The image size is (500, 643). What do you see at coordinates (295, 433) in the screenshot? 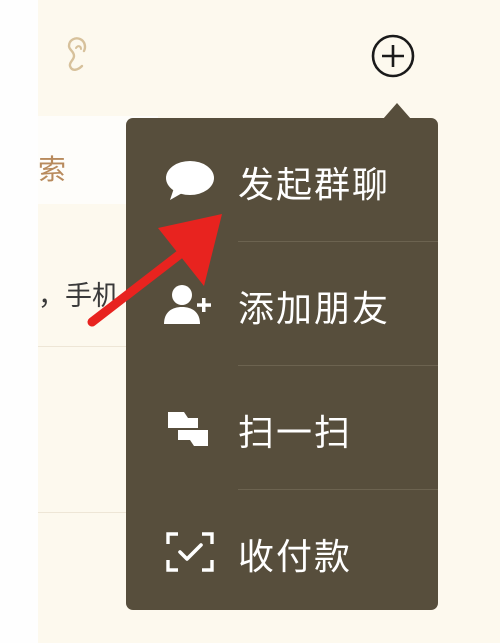
I see `menu-item-label: 扫一扫` at bounding box center [295, 433].